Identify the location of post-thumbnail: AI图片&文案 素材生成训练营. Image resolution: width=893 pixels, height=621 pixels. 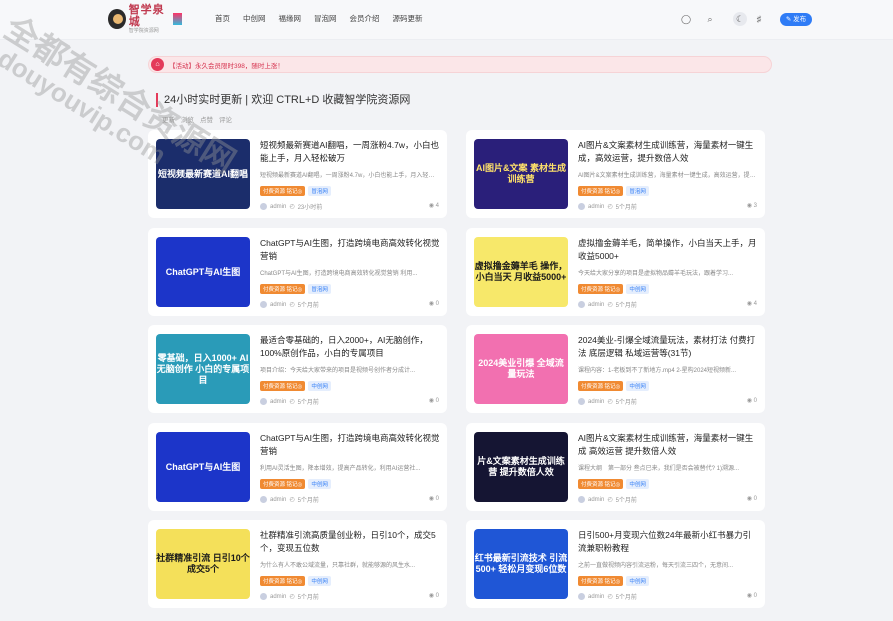
(521, 174).